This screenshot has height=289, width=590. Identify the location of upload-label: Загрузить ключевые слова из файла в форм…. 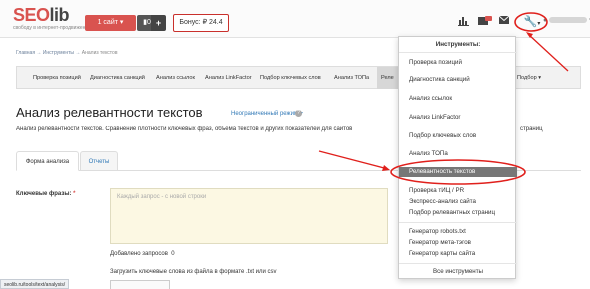
(193, 272).